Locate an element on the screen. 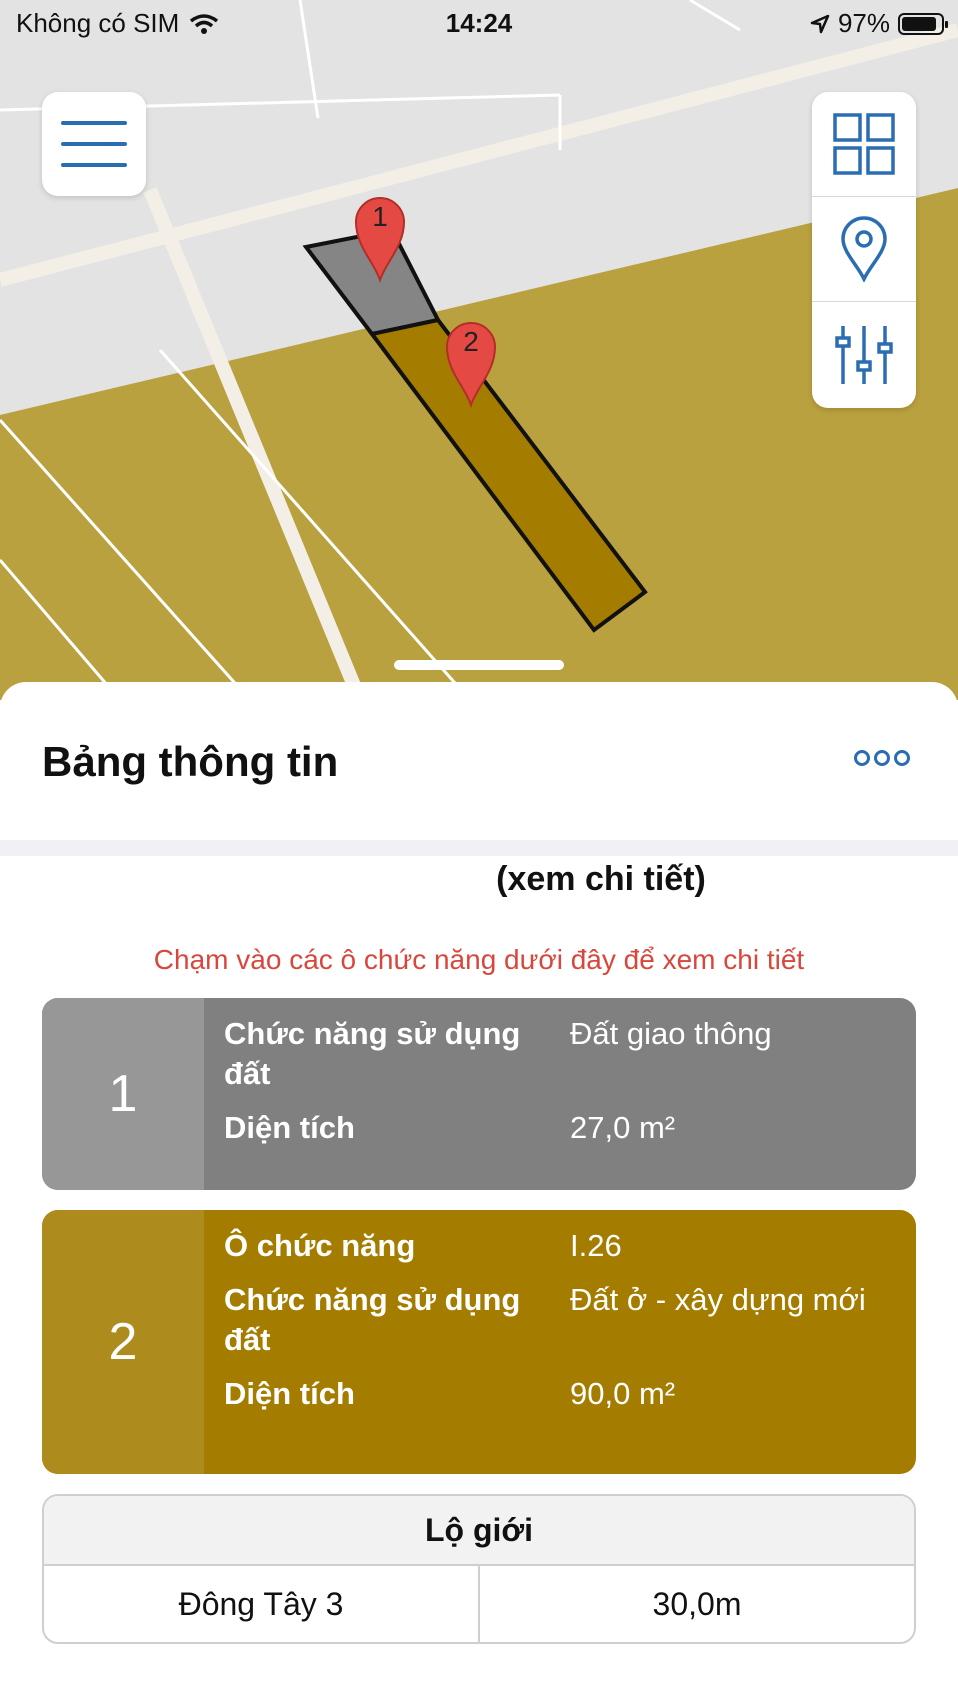  layers-button is located at coordinates (864, 144).